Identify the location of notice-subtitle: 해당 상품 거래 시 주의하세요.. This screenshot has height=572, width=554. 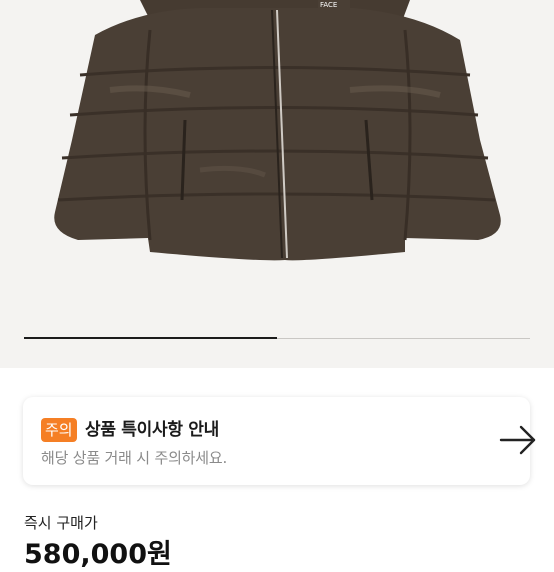
(134, 458).